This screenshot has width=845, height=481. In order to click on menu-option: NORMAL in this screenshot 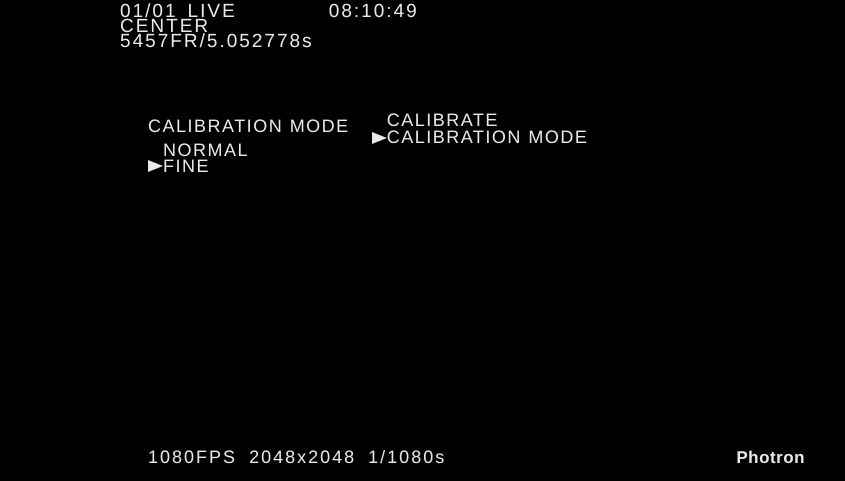, I will do `click(206, 150)`.